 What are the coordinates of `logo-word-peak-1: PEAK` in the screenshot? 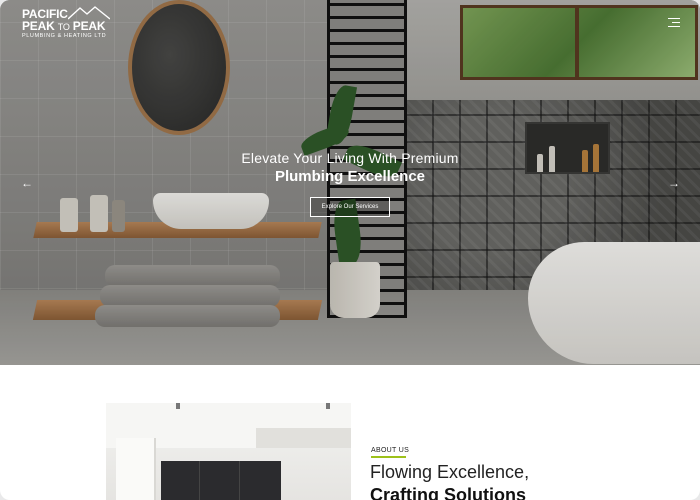 It's located at (38, 26).